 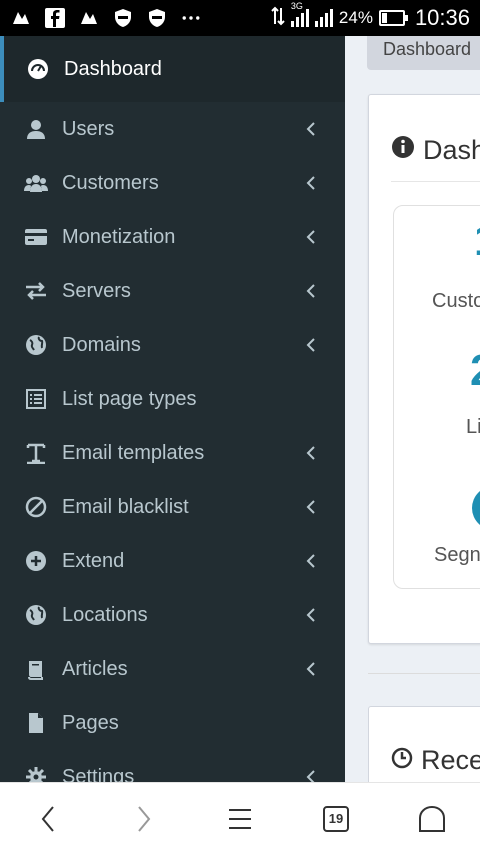 What do you see at coordinates (278, 18) in the screenshot?
I see `data-transfer-icon` at bounding box center [278, 18].